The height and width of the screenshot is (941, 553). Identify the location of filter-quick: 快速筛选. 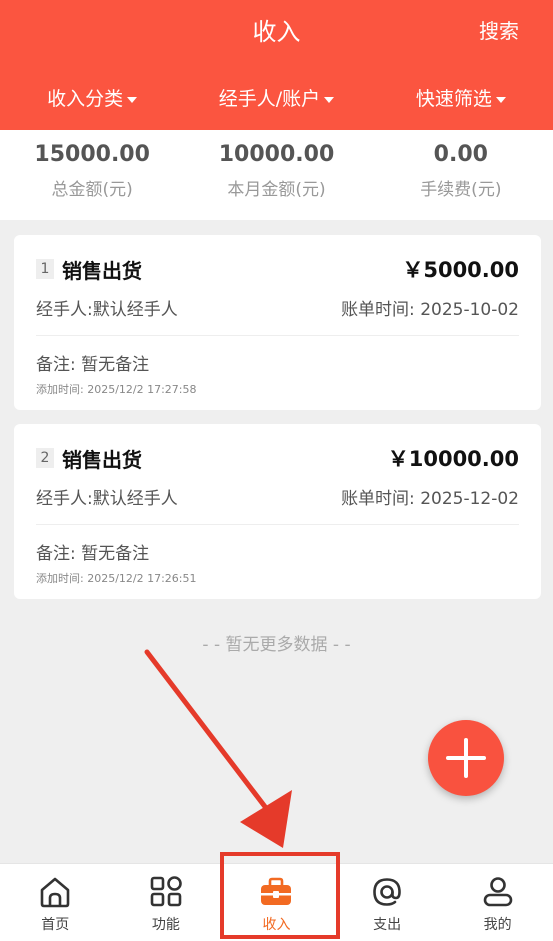
(461, 97).